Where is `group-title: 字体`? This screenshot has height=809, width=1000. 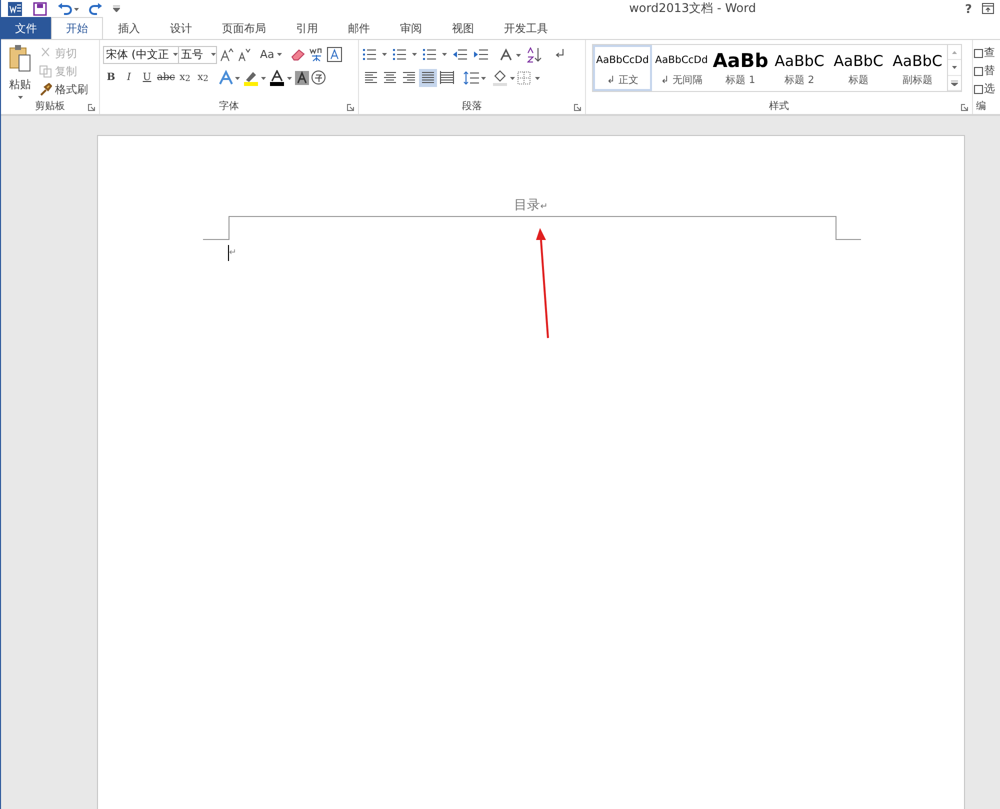
group-title: 字体 is located at coordinates (229, 107).